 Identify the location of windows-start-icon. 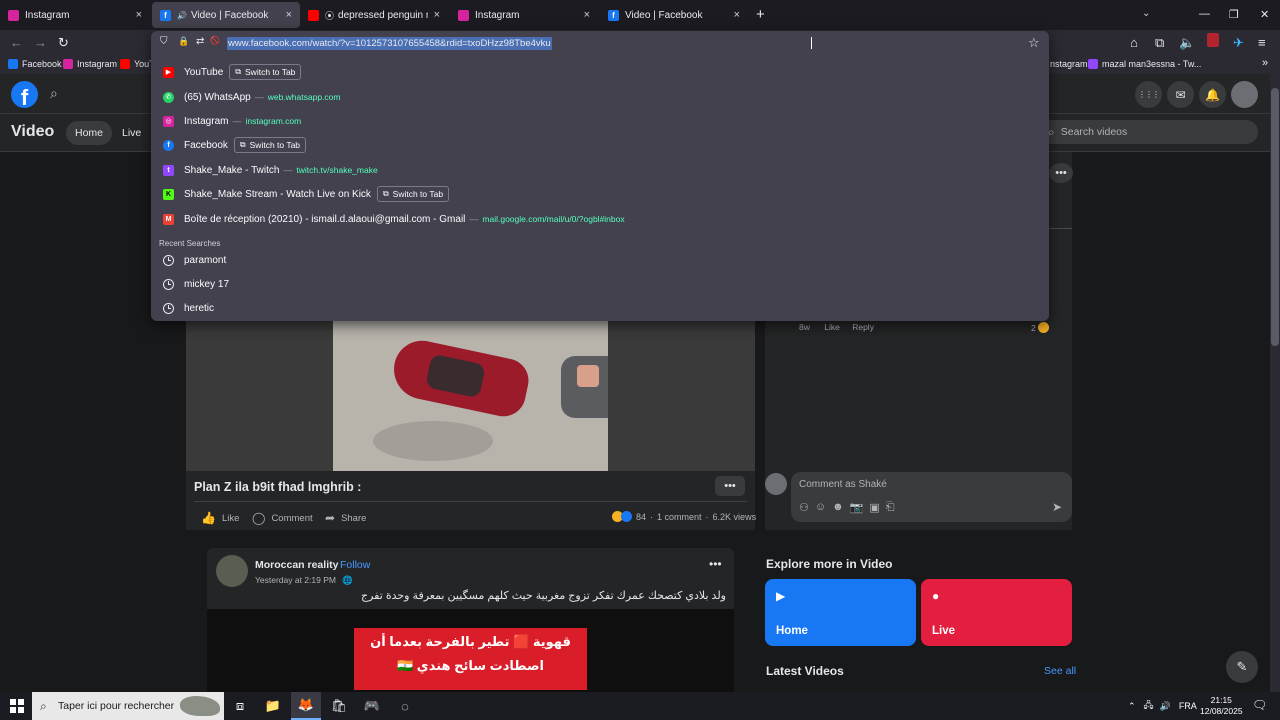
(17, 706).